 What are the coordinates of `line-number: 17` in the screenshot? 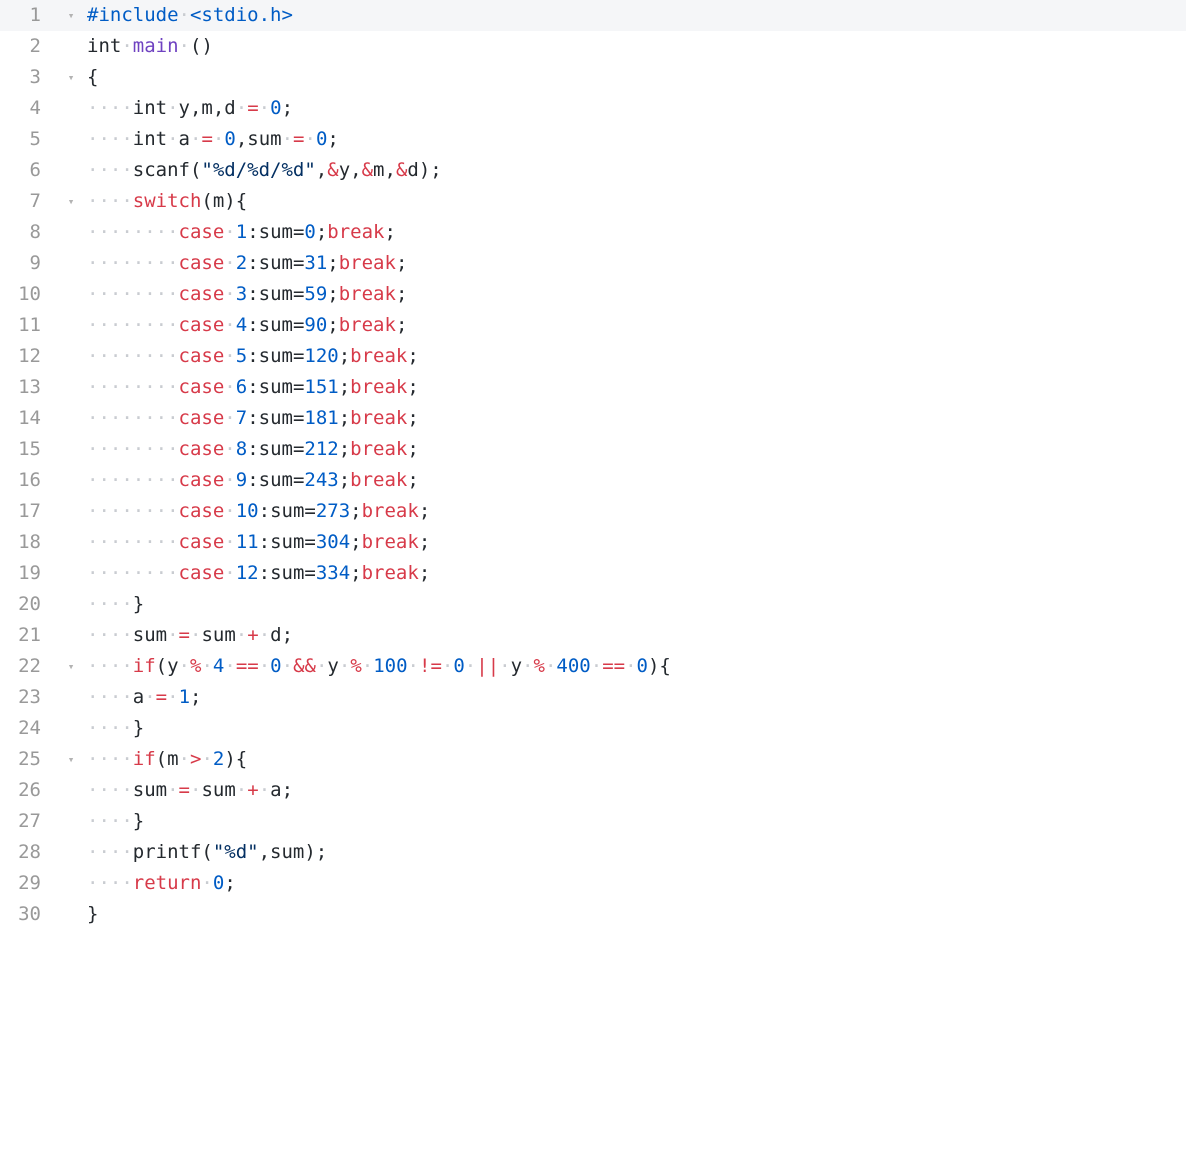 It's located at (29, 511).